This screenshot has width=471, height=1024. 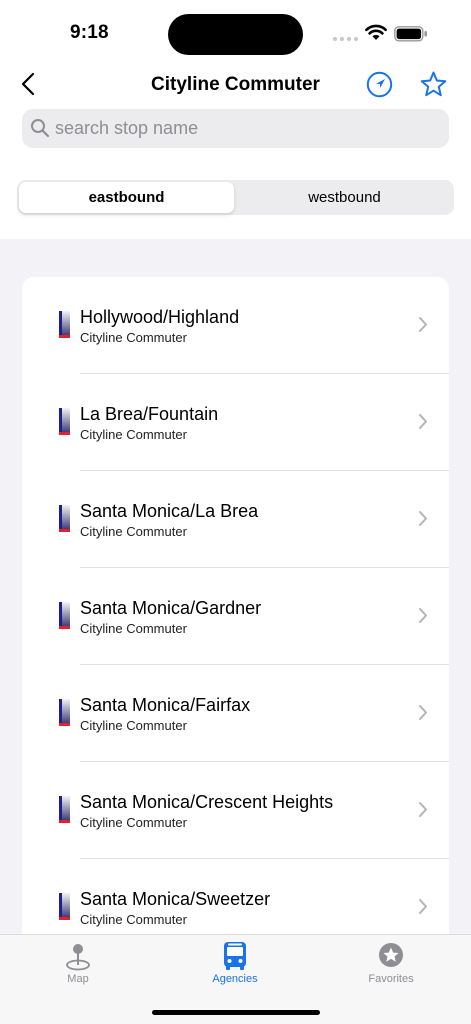 What do you see at coordinates (391, 979) in the screenshot?
I see `tab-favorites-label: Favorites` at bounding box center [391, 979].